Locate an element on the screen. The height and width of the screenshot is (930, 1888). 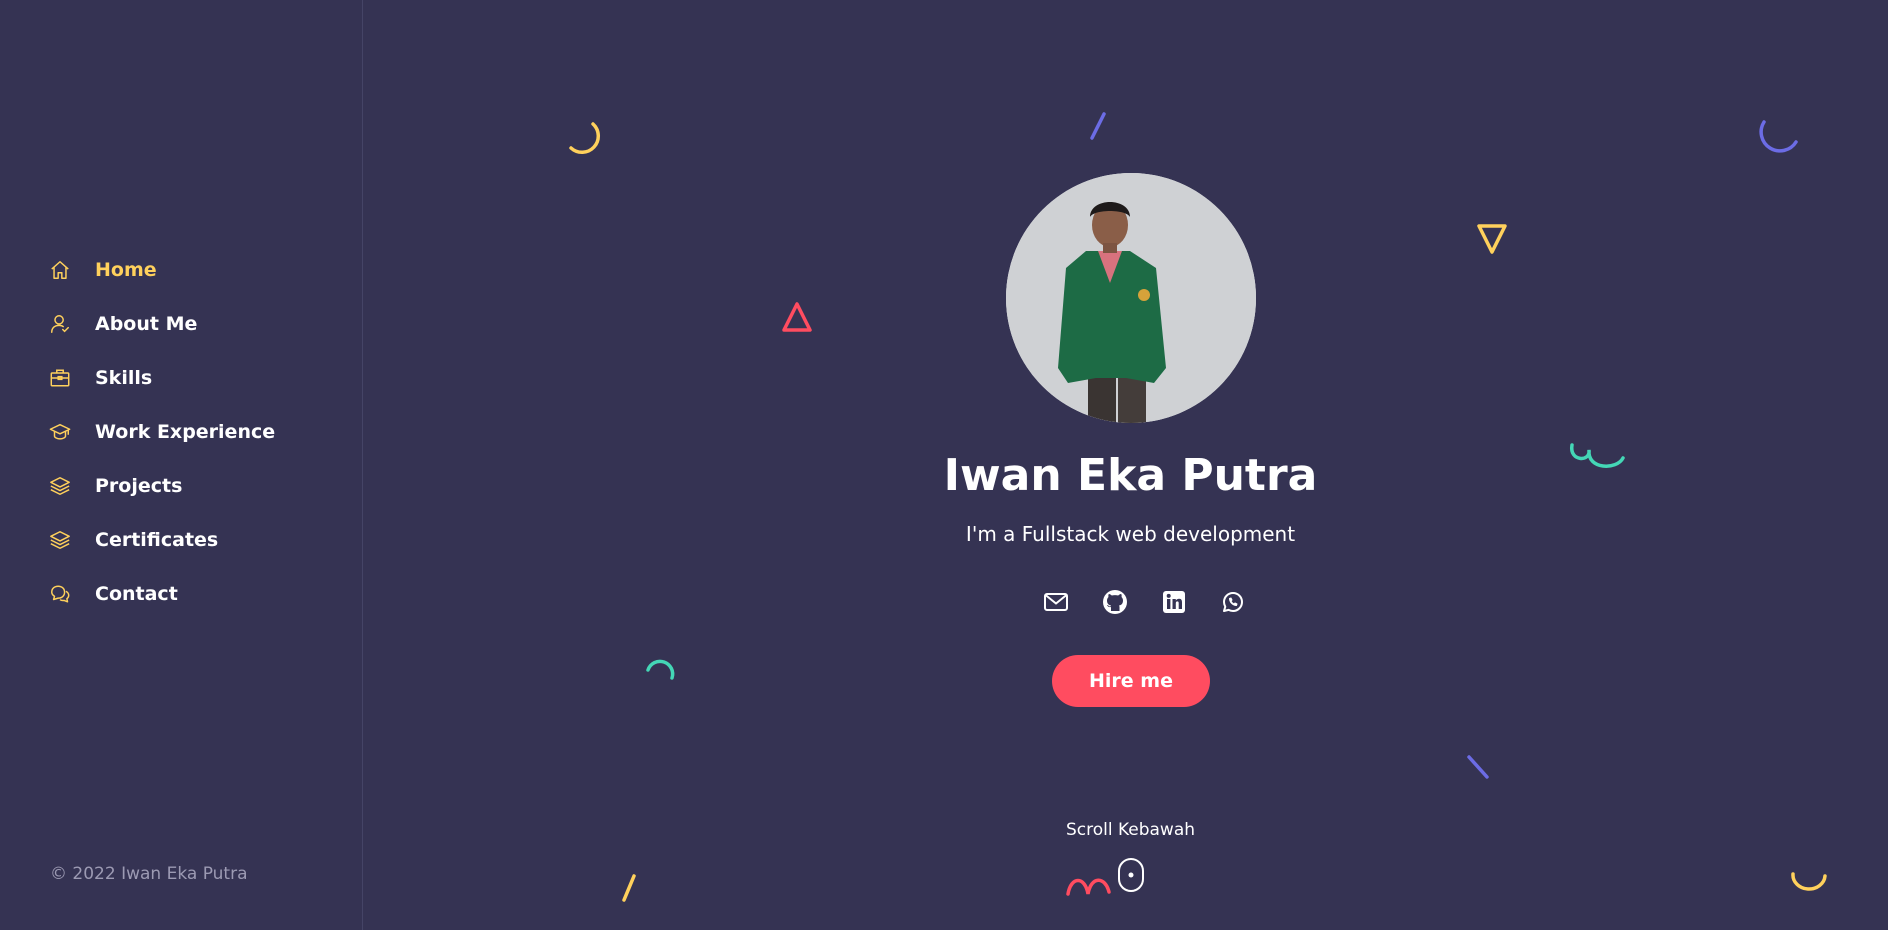
profile-name: Iwan Eka Putra is located at coordinates (1130, 475).